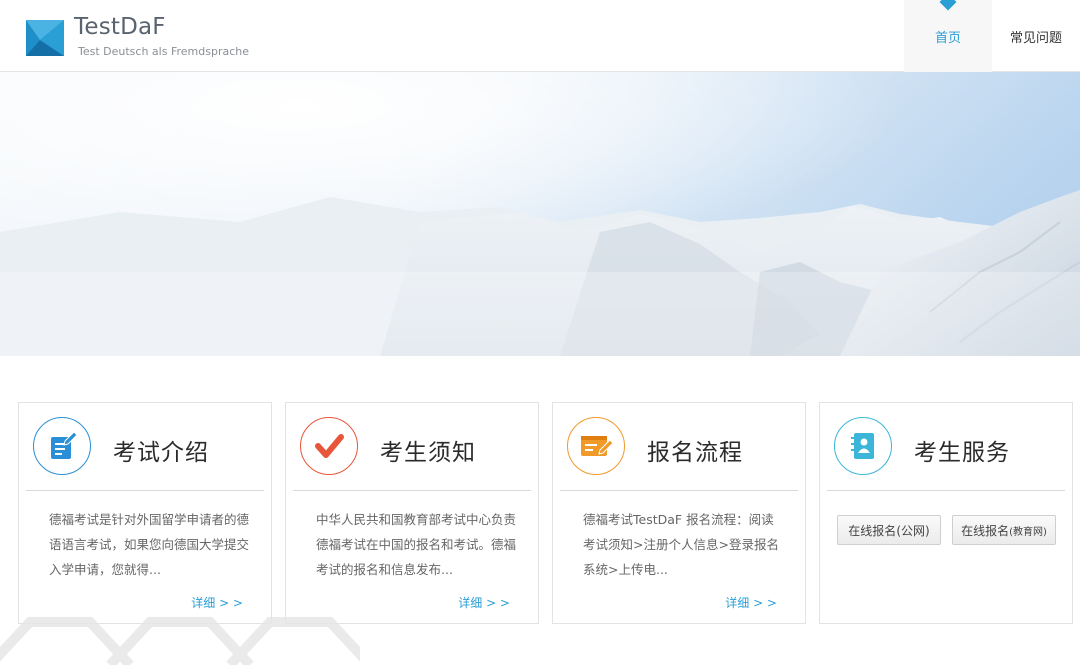 The image size is (1080, 665). I want to click on testdaf-logo-icon, so click(45, 38).